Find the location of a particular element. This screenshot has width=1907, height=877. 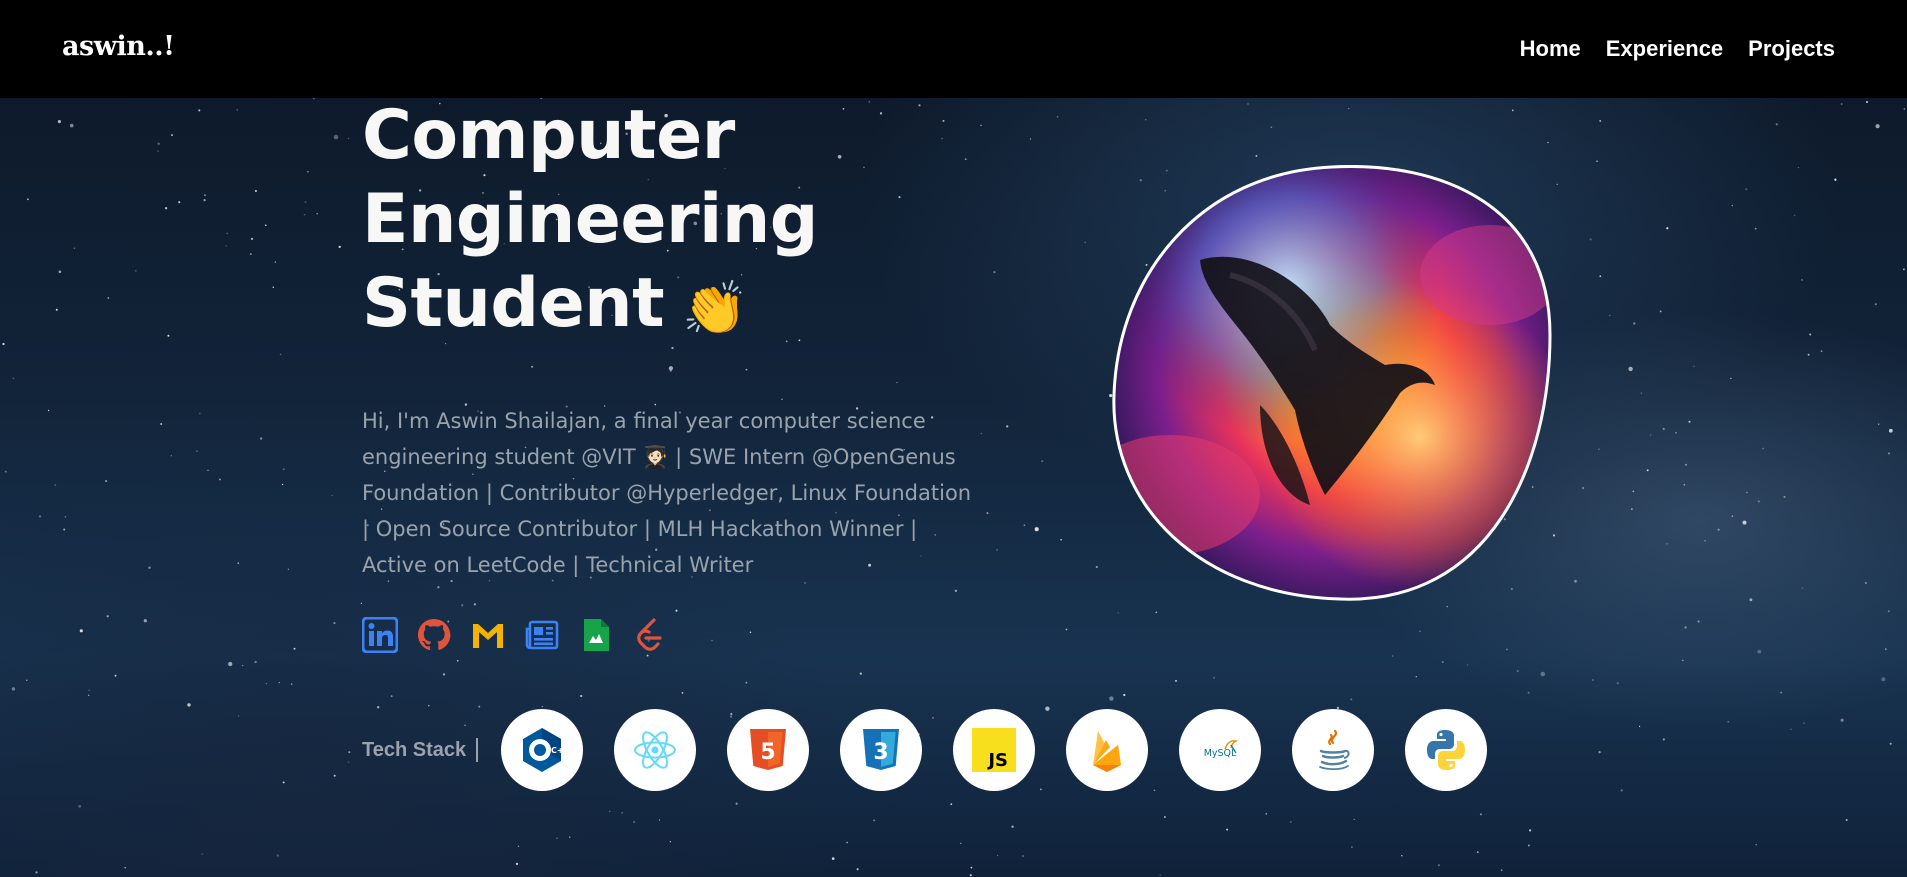

nav-projects-link: Projects is located at coordinates (1791, 49).